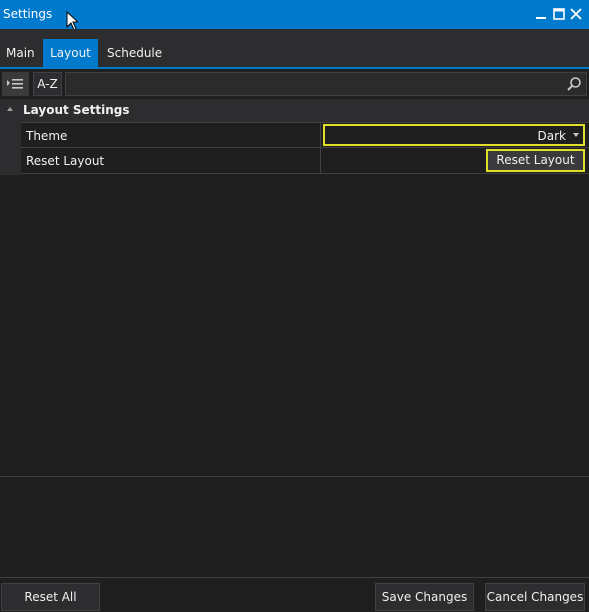 The height and width of the screenshot is (612, 589). Describe the element at coordinates (294, 14) in the screenshot. I see `title-bar: Settings` at that location.